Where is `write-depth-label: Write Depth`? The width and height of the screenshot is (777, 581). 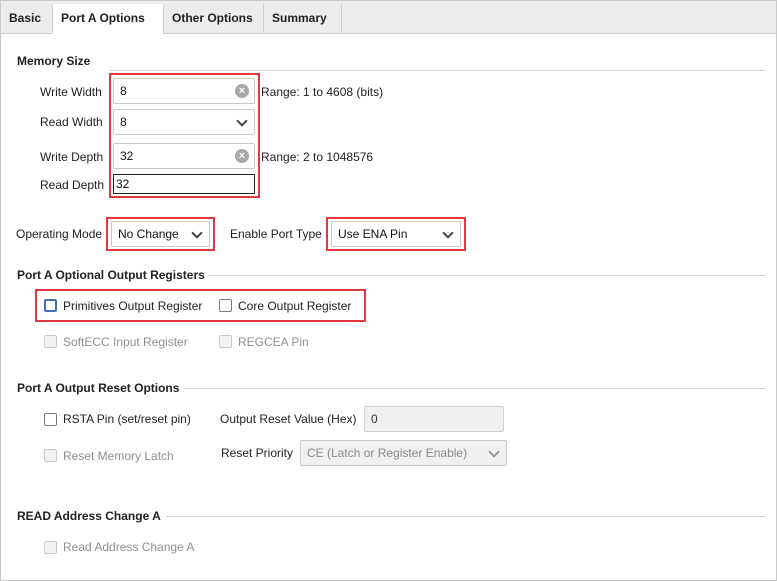
write-depth-label: Write Depth is located at coordinates (72, 157).